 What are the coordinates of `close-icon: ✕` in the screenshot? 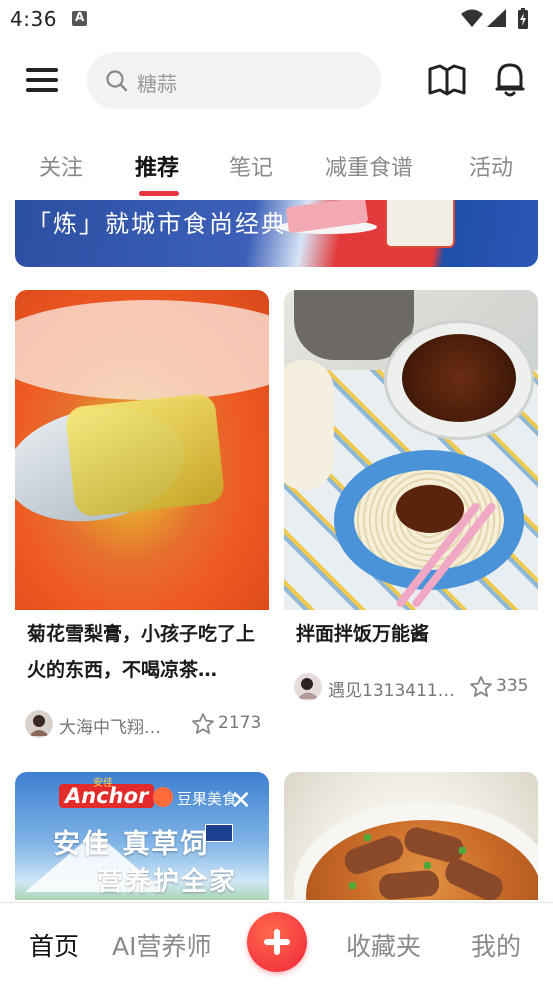 It's located at (241, 801).